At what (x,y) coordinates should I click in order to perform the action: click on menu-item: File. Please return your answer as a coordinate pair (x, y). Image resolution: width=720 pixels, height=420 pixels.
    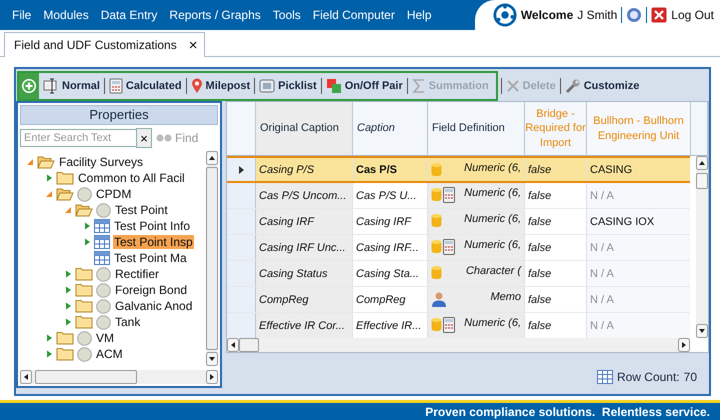
    Looking at the image, I should click on (22, 15).